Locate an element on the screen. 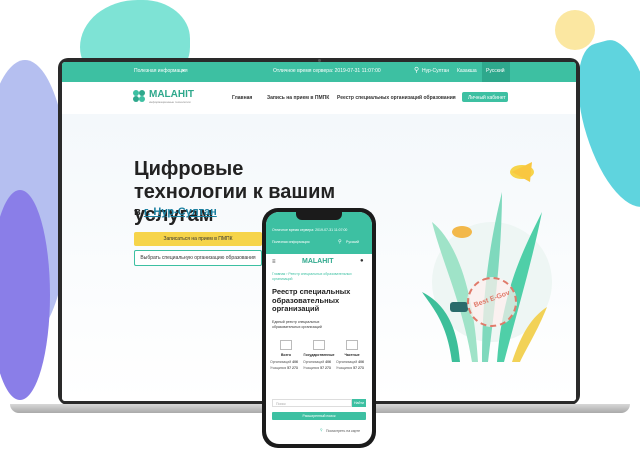 This screenshot has height=454, width=640. hero-city-link: г. Нур-Султан is located at coordinates (180, 212).